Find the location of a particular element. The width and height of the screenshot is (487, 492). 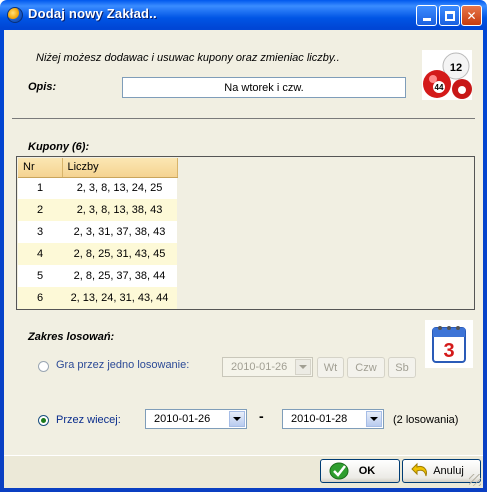

app-globe-icon is located at coordinates (15, 15).